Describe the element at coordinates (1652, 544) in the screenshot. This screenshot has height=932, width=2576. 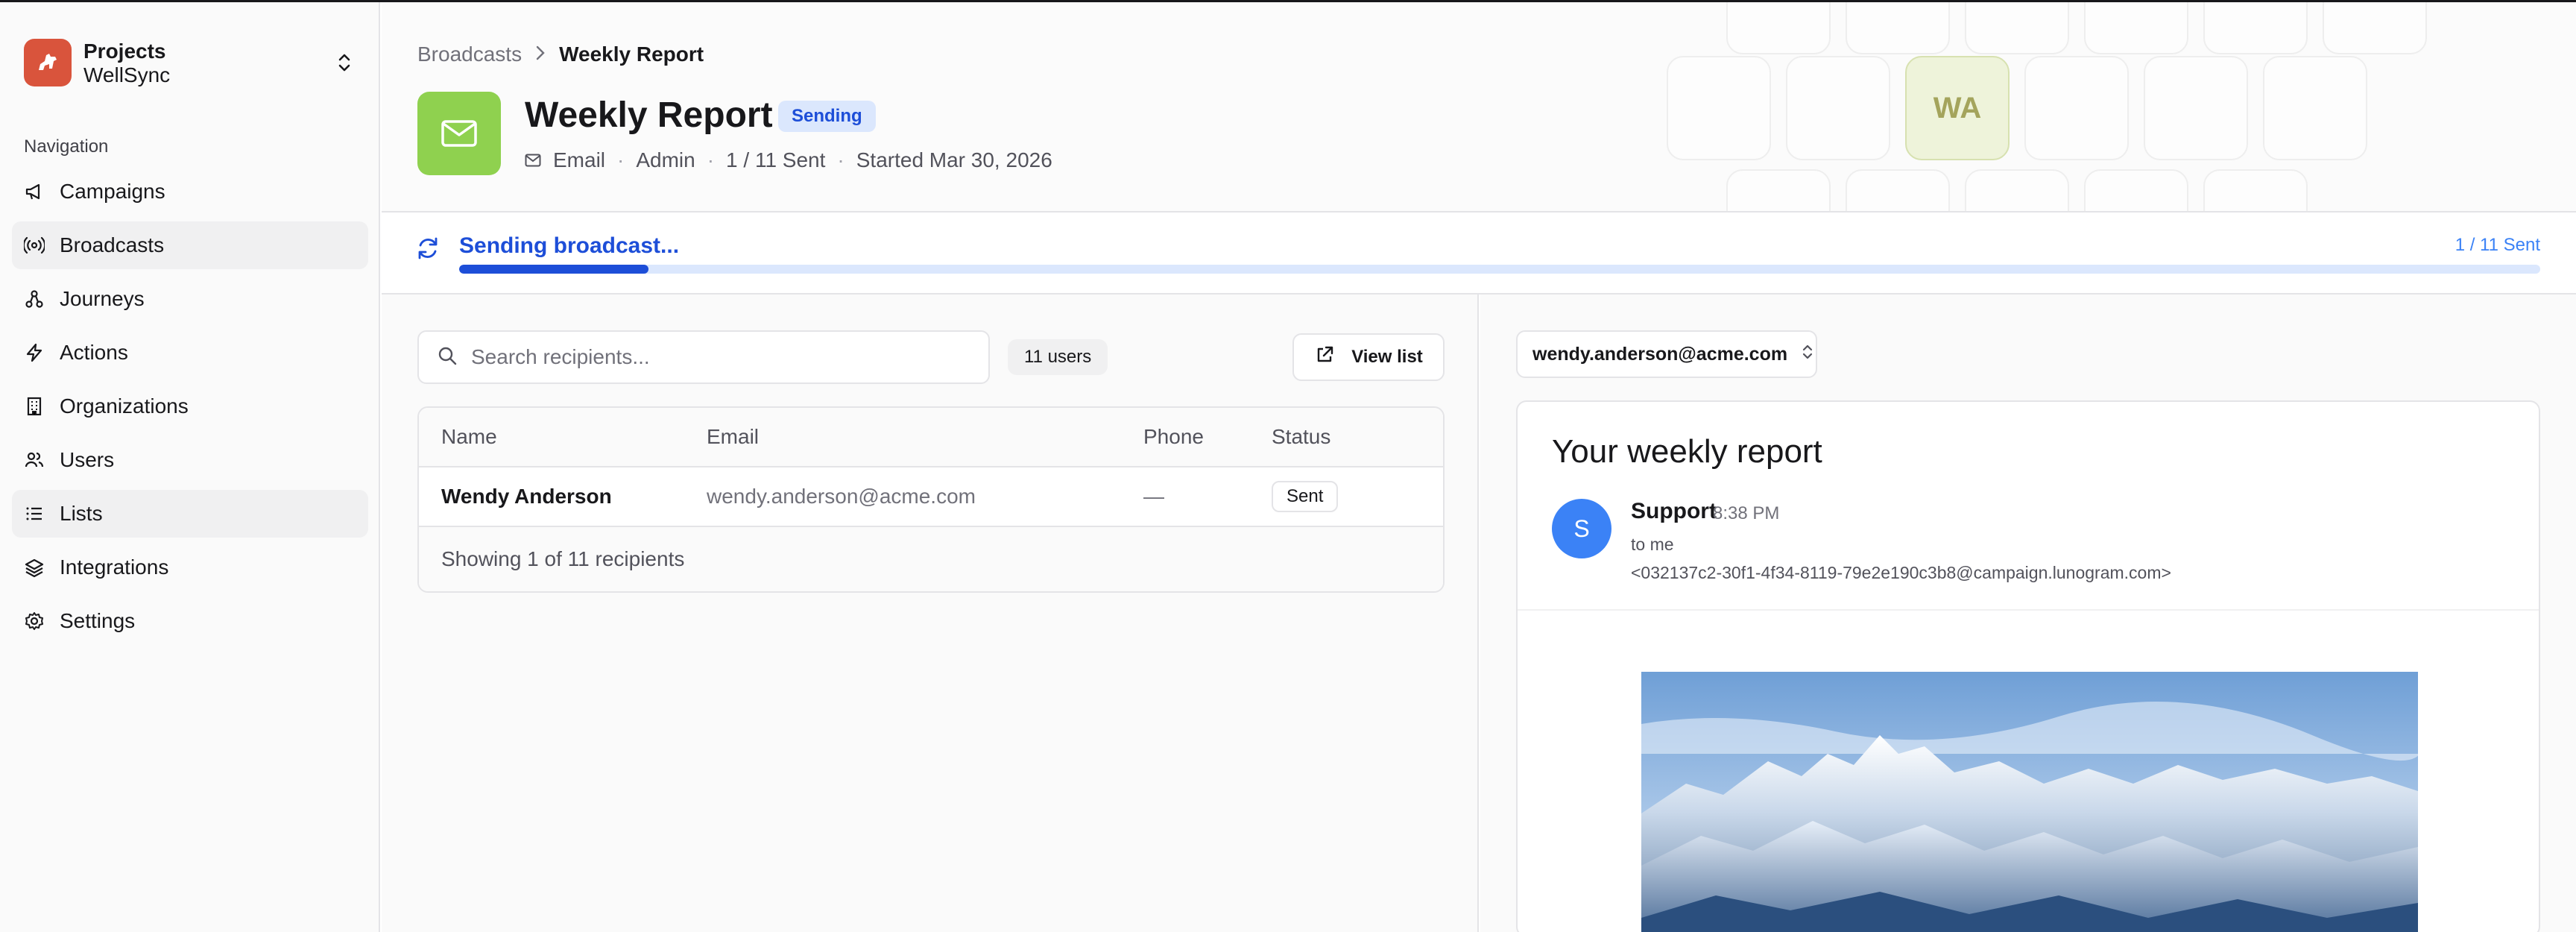
I see `email-to: to me` at that location.